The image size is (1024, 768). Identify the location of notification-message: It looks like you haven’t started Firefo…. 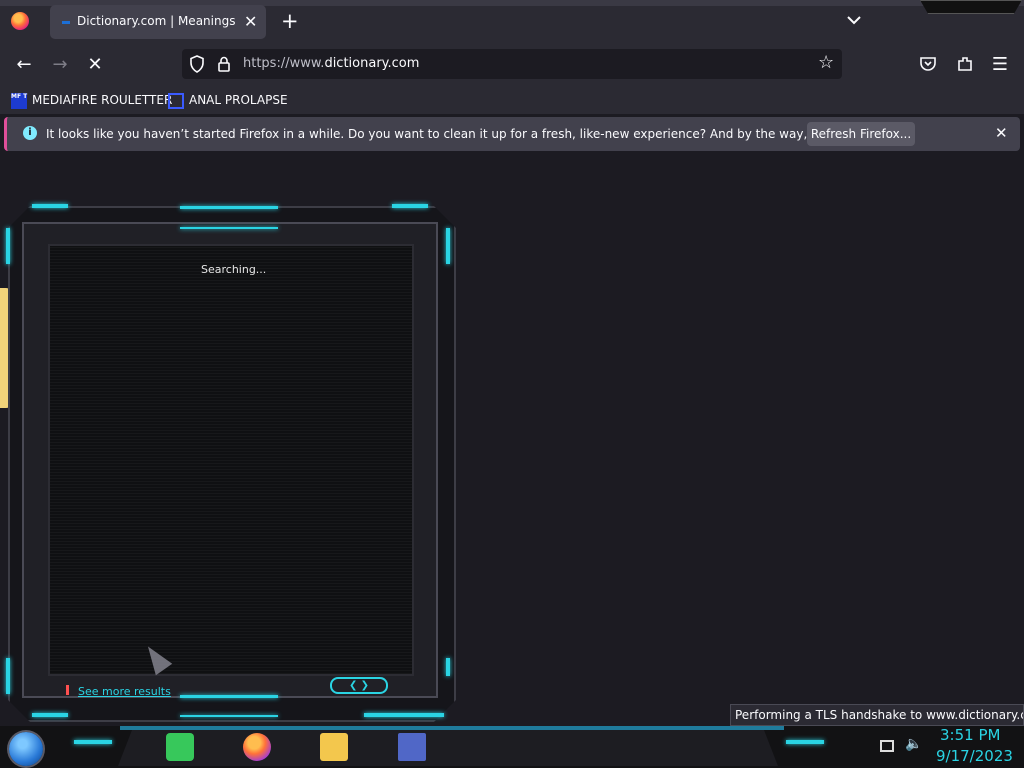
(474, 134).